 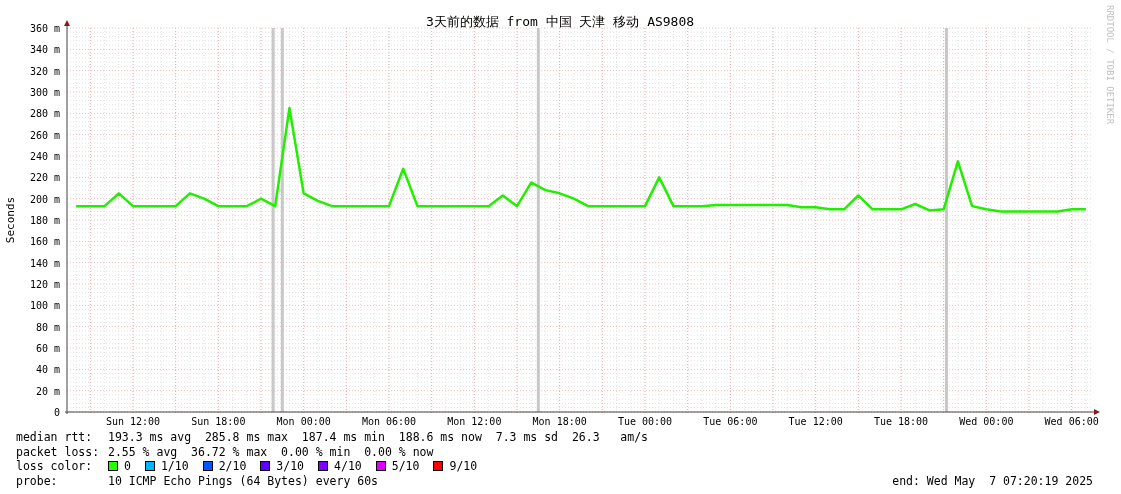 I want to click on axis-tick-label: 340 m, so click(x=44, y=50).